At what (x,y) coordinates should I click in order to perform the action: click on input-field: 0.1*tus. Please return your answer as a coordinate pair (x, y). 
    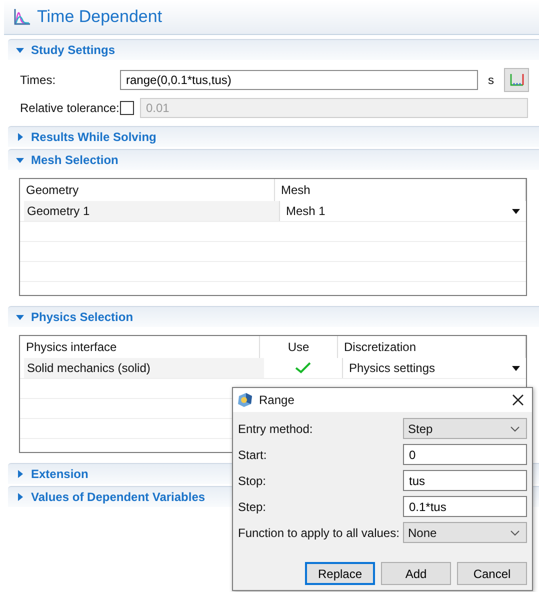
    Looking at the image, I should click on (465, 506).